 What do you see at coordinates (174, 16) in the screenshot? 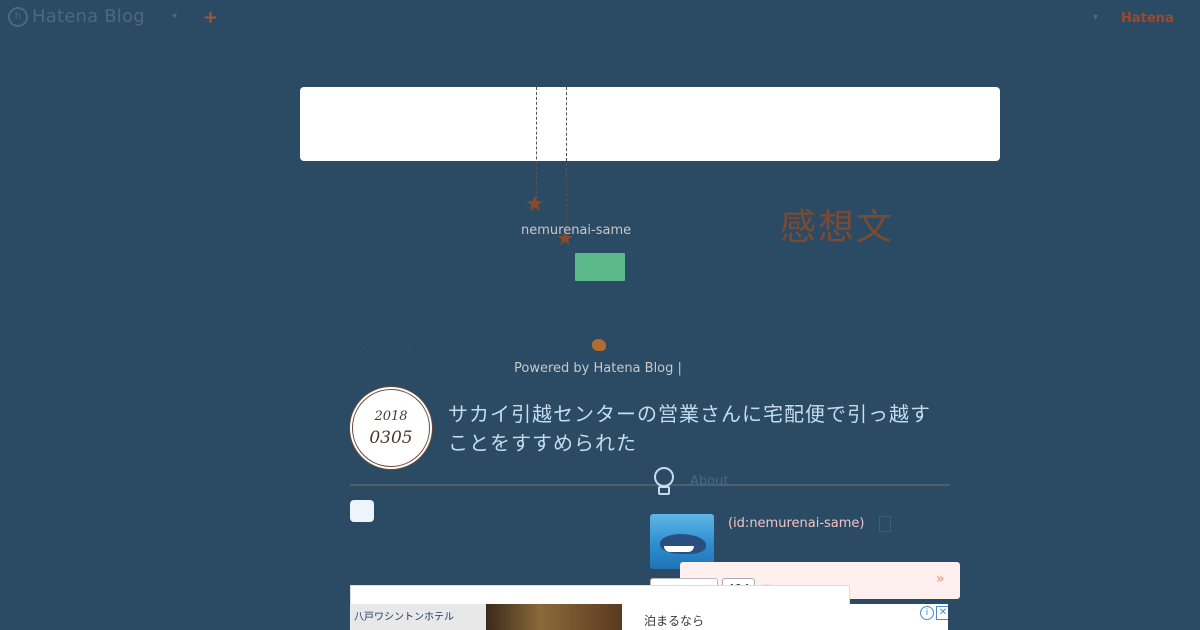
I see `menu-dropdown-arrow-icon: ▾` at bounding box center [174, 16].